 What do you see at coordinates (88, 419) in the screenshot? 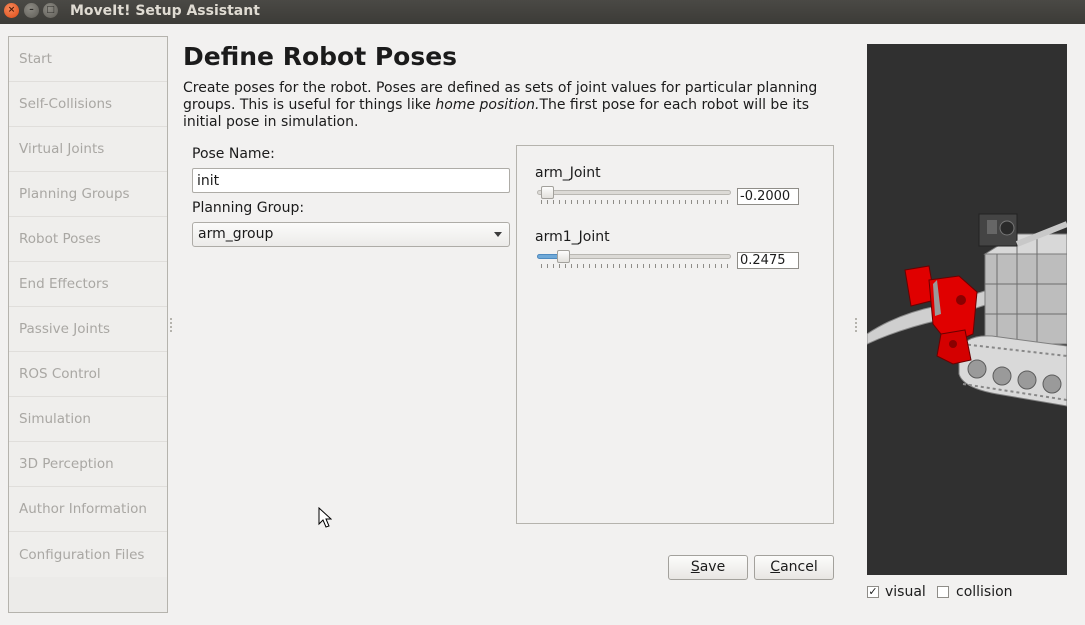
I see `sidebar-item-simulation: Simulation` at bounding box center [88, 419].